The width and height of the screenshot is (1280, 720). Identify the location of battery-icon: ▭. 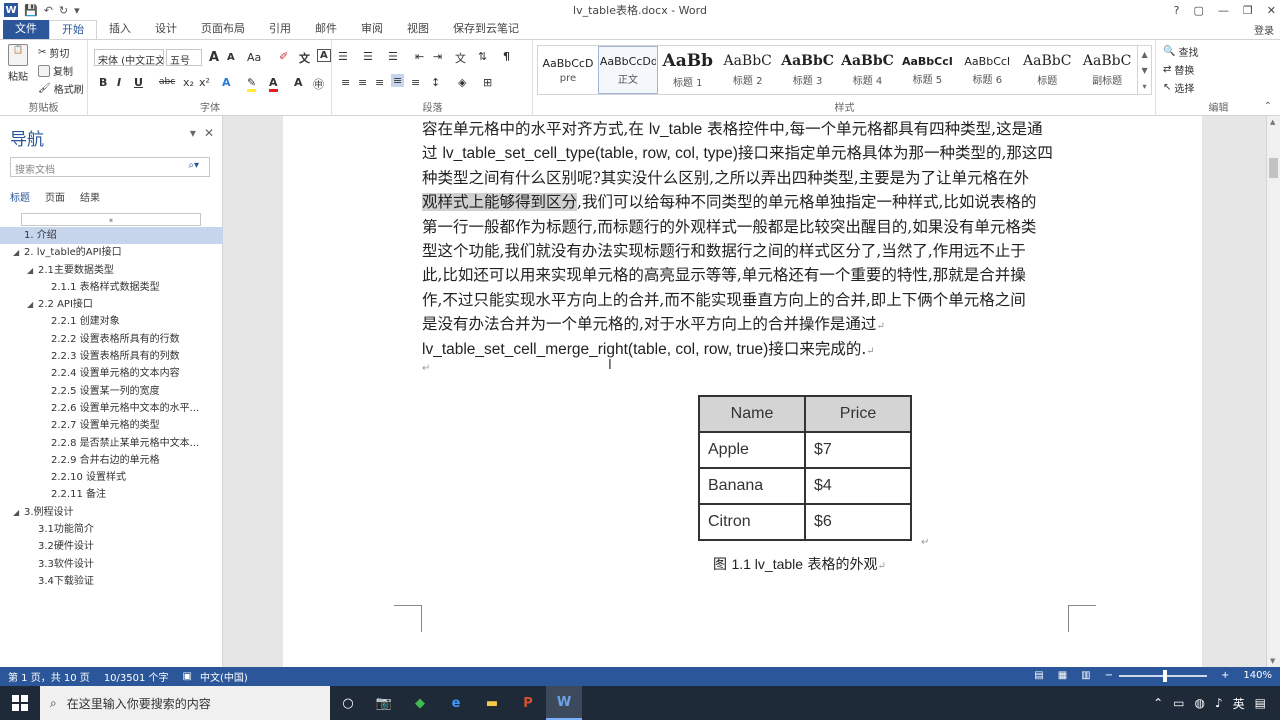
(1178, 703).